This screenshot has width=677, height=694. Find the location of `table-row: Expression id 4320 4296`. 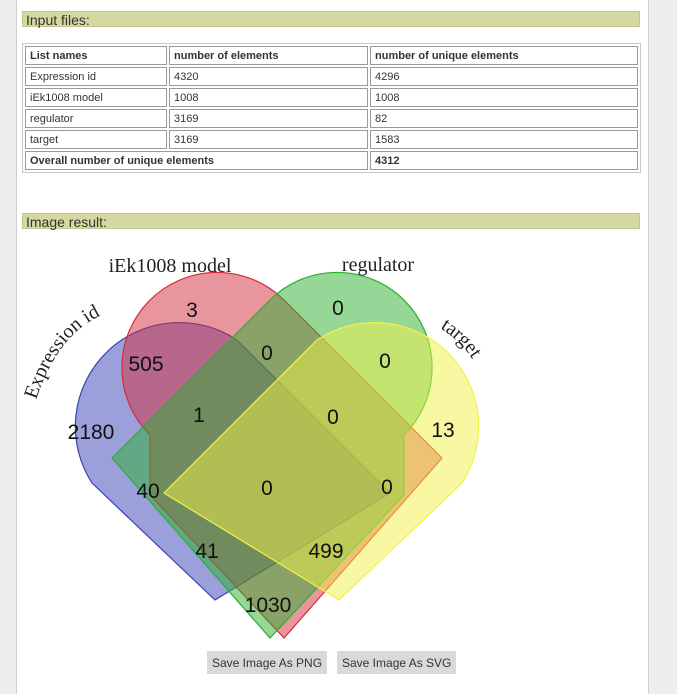

table-row: Expression id 4320 4296 is located at coordinates (331, 76).